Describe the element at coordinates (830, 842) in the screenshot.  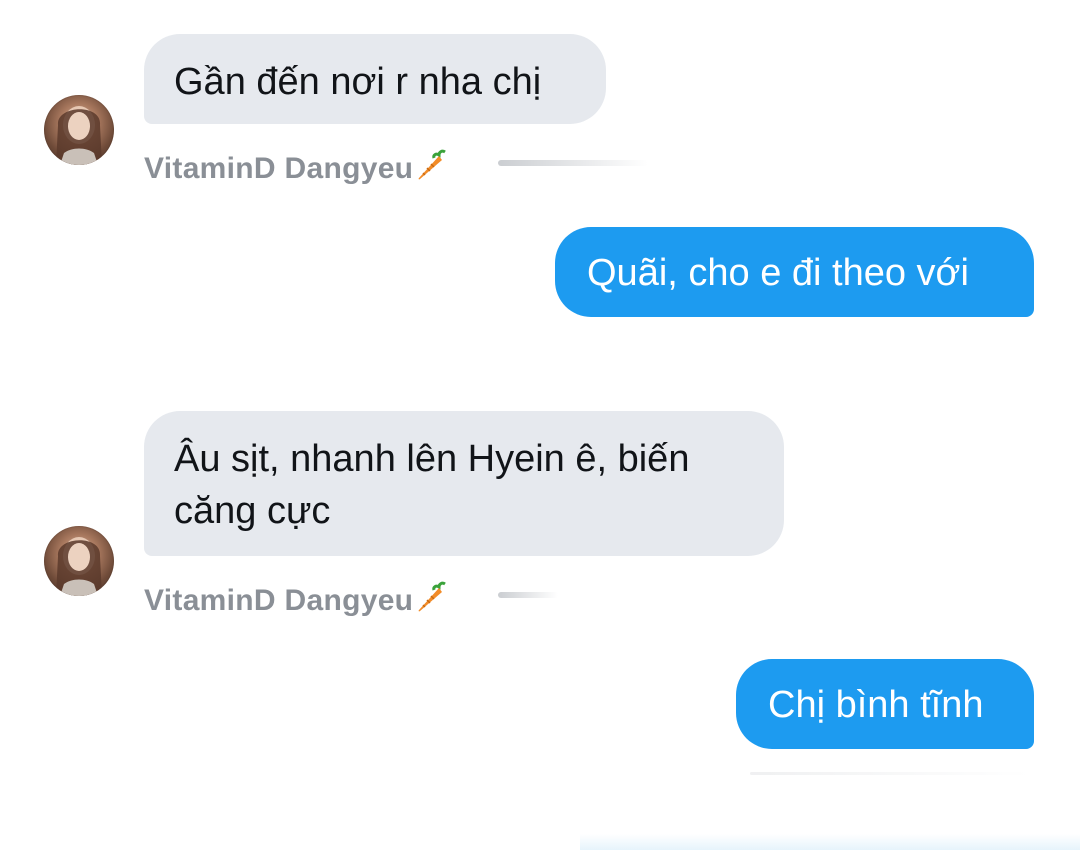
I see `bottom-edge-fade` at that location.